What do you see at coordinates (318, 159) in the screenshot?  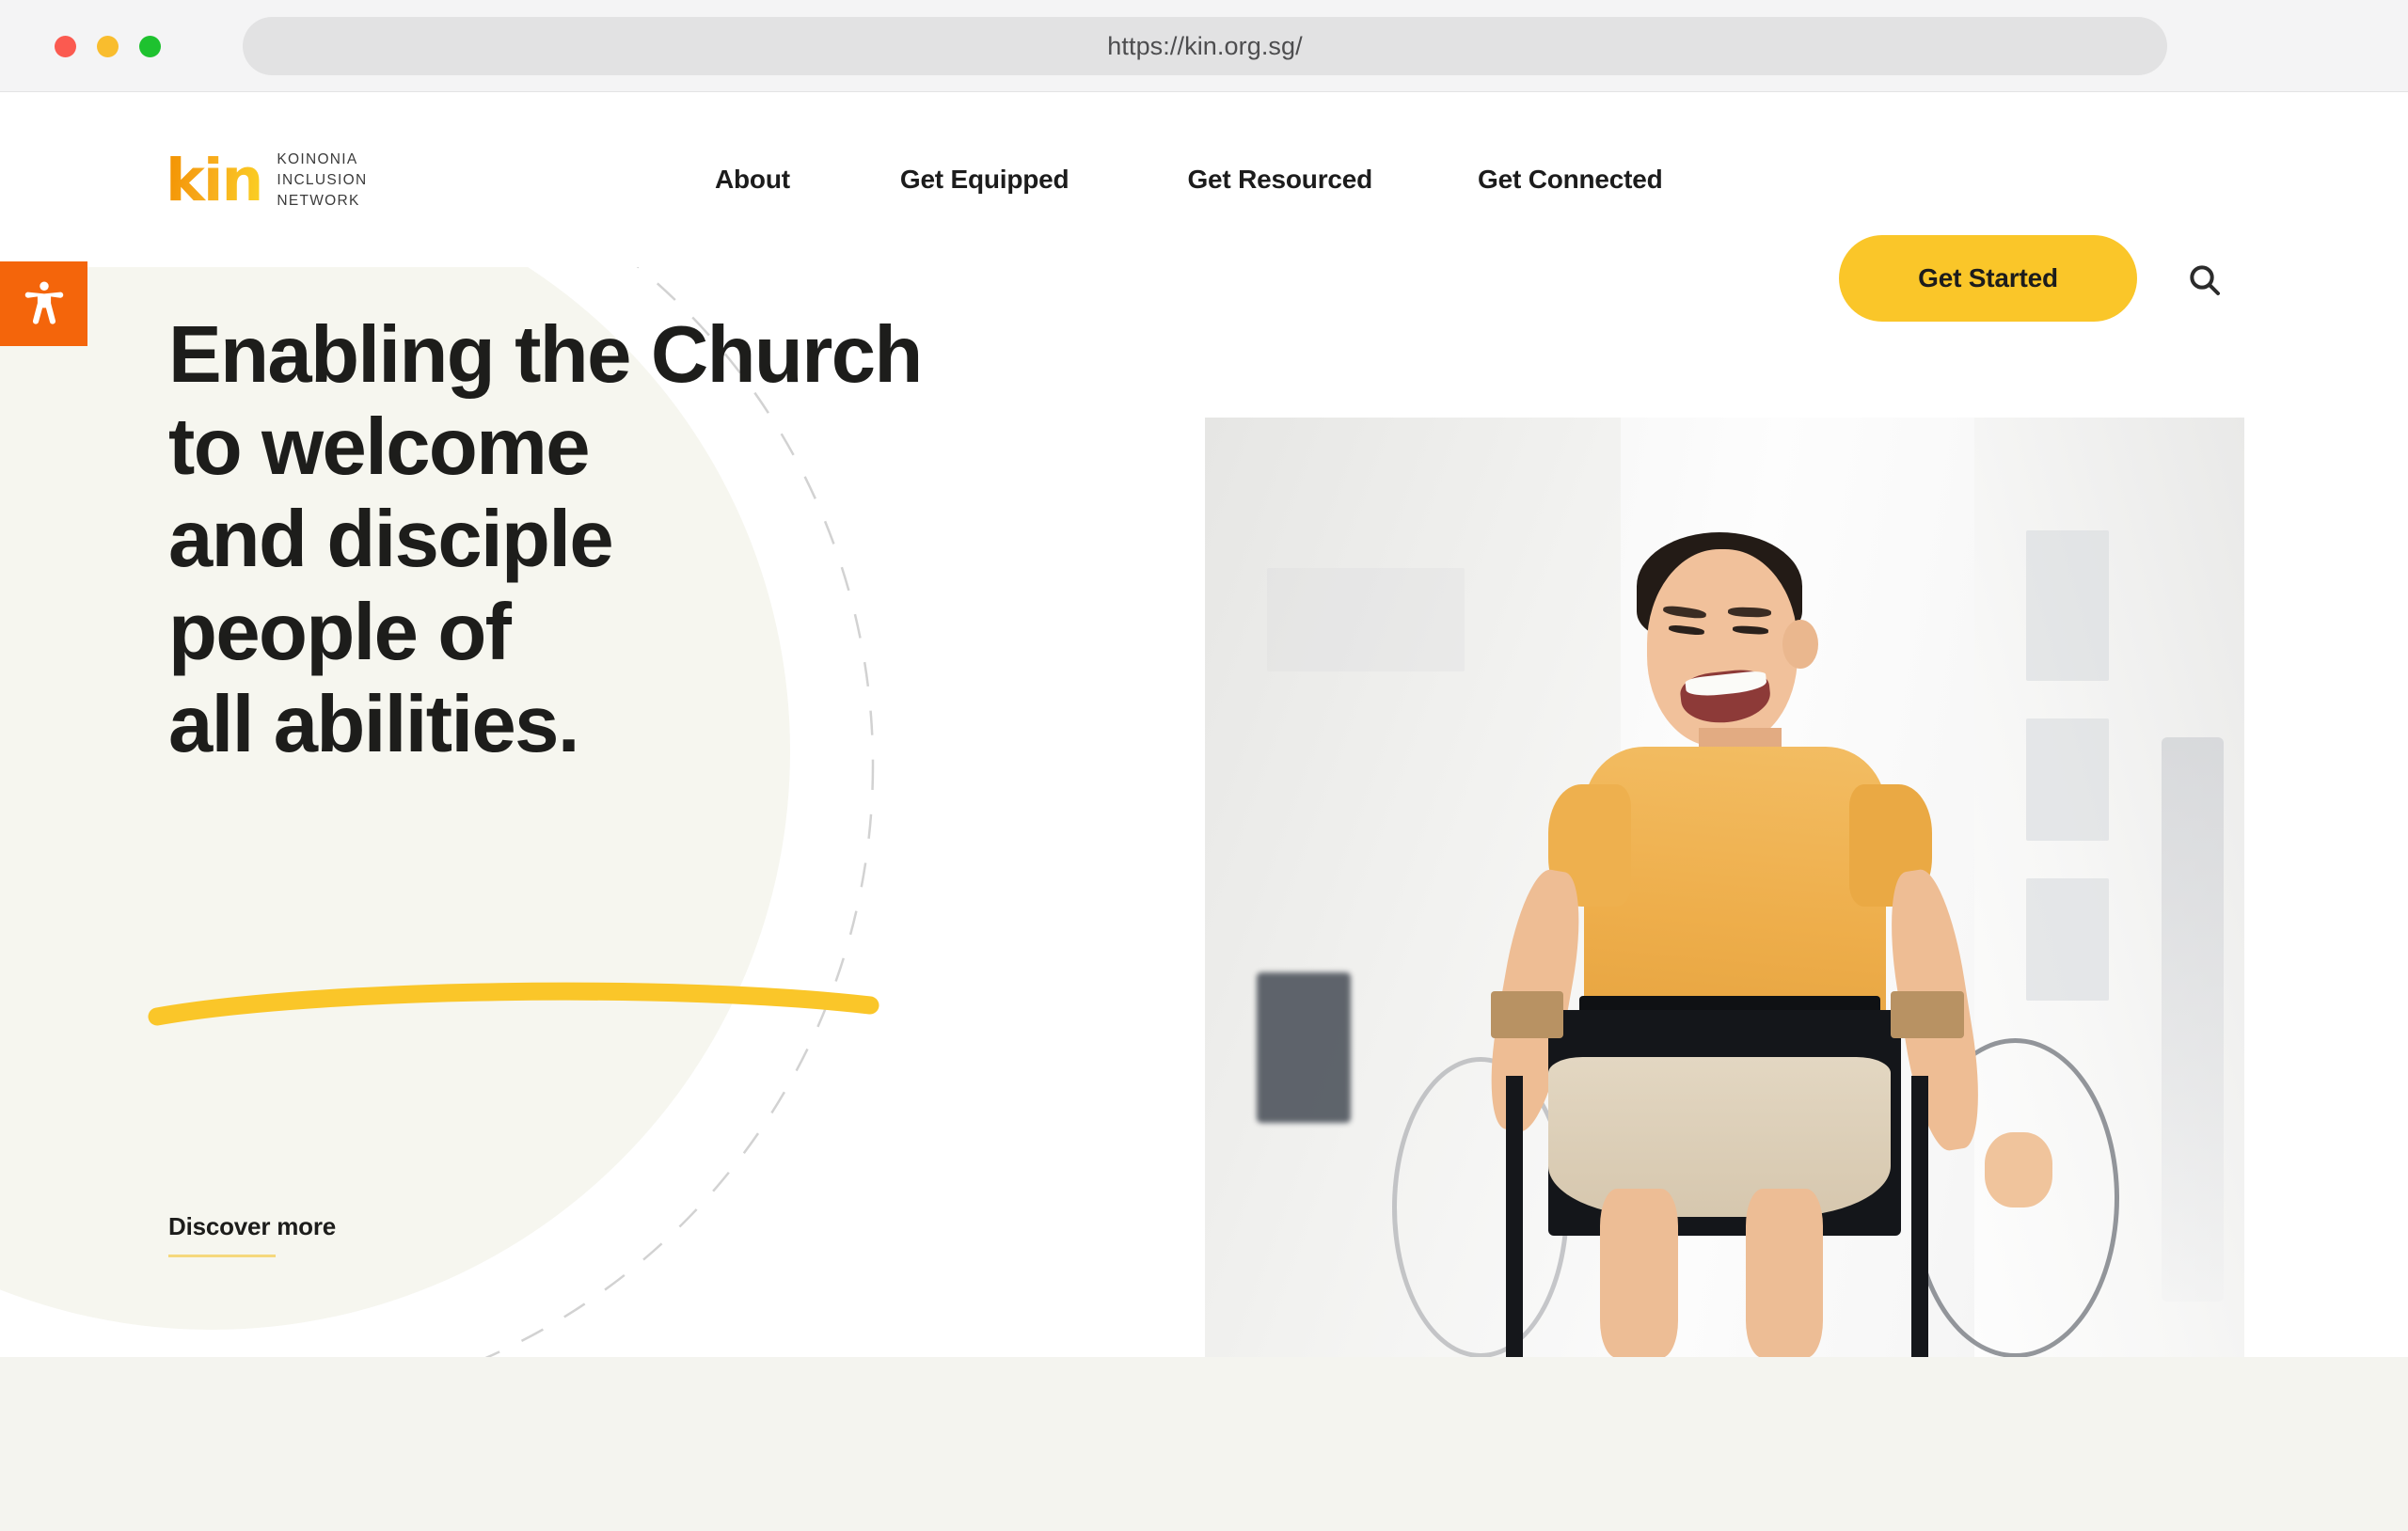 I see `logo-tagline-line-1: KOINONIA` at bounding box center [318, 159].